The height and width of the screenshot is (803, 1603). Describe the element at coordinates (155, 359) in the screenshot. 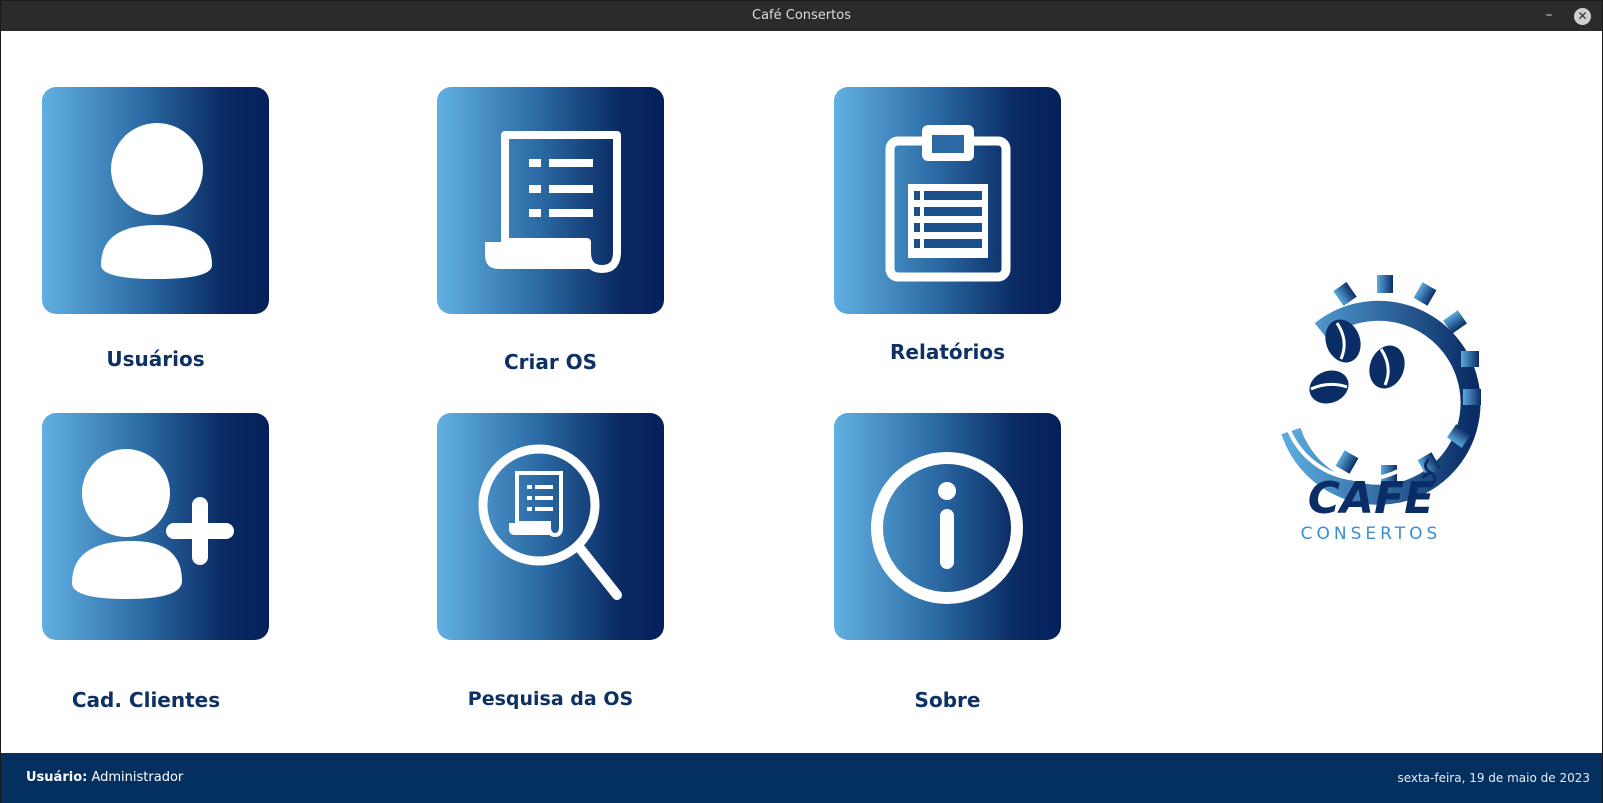

I see `usuarios-label: Usuários` at that location.